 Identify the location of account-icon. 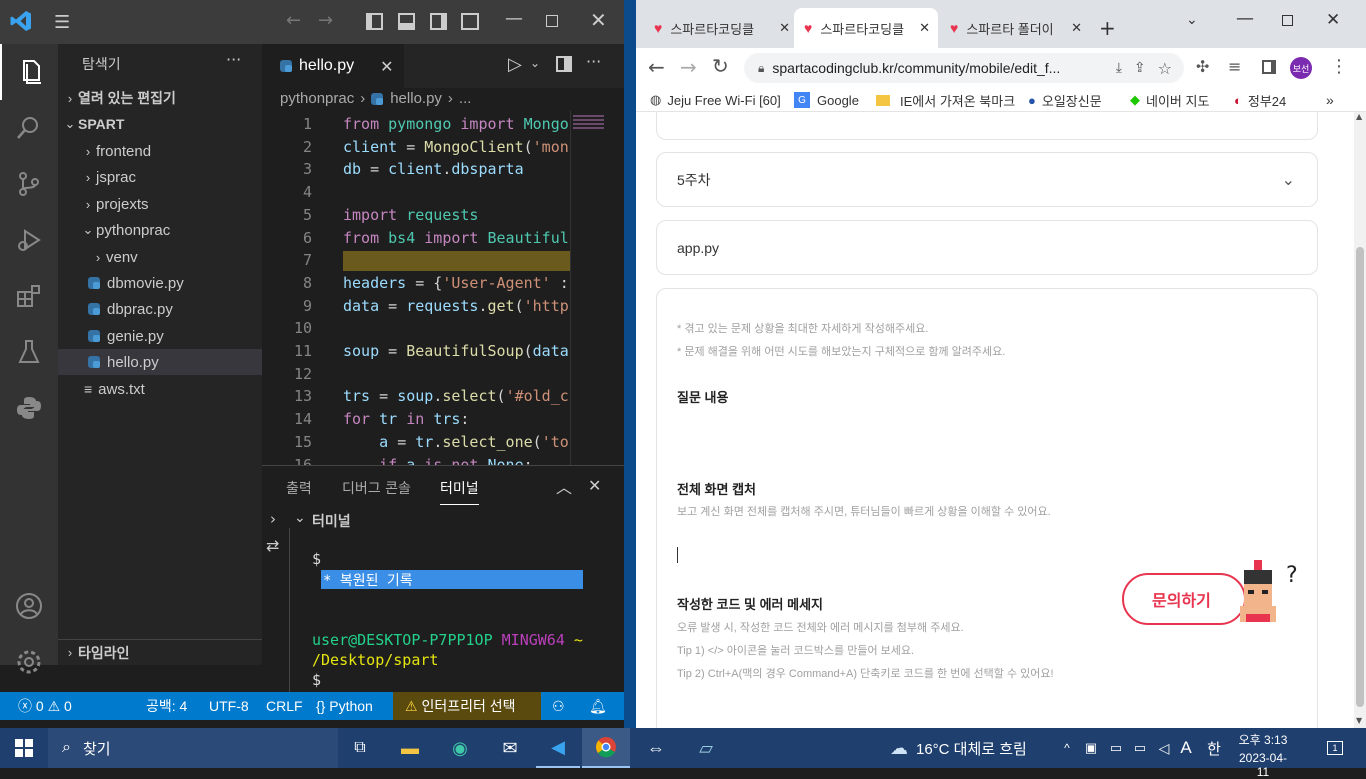
(29, 606).